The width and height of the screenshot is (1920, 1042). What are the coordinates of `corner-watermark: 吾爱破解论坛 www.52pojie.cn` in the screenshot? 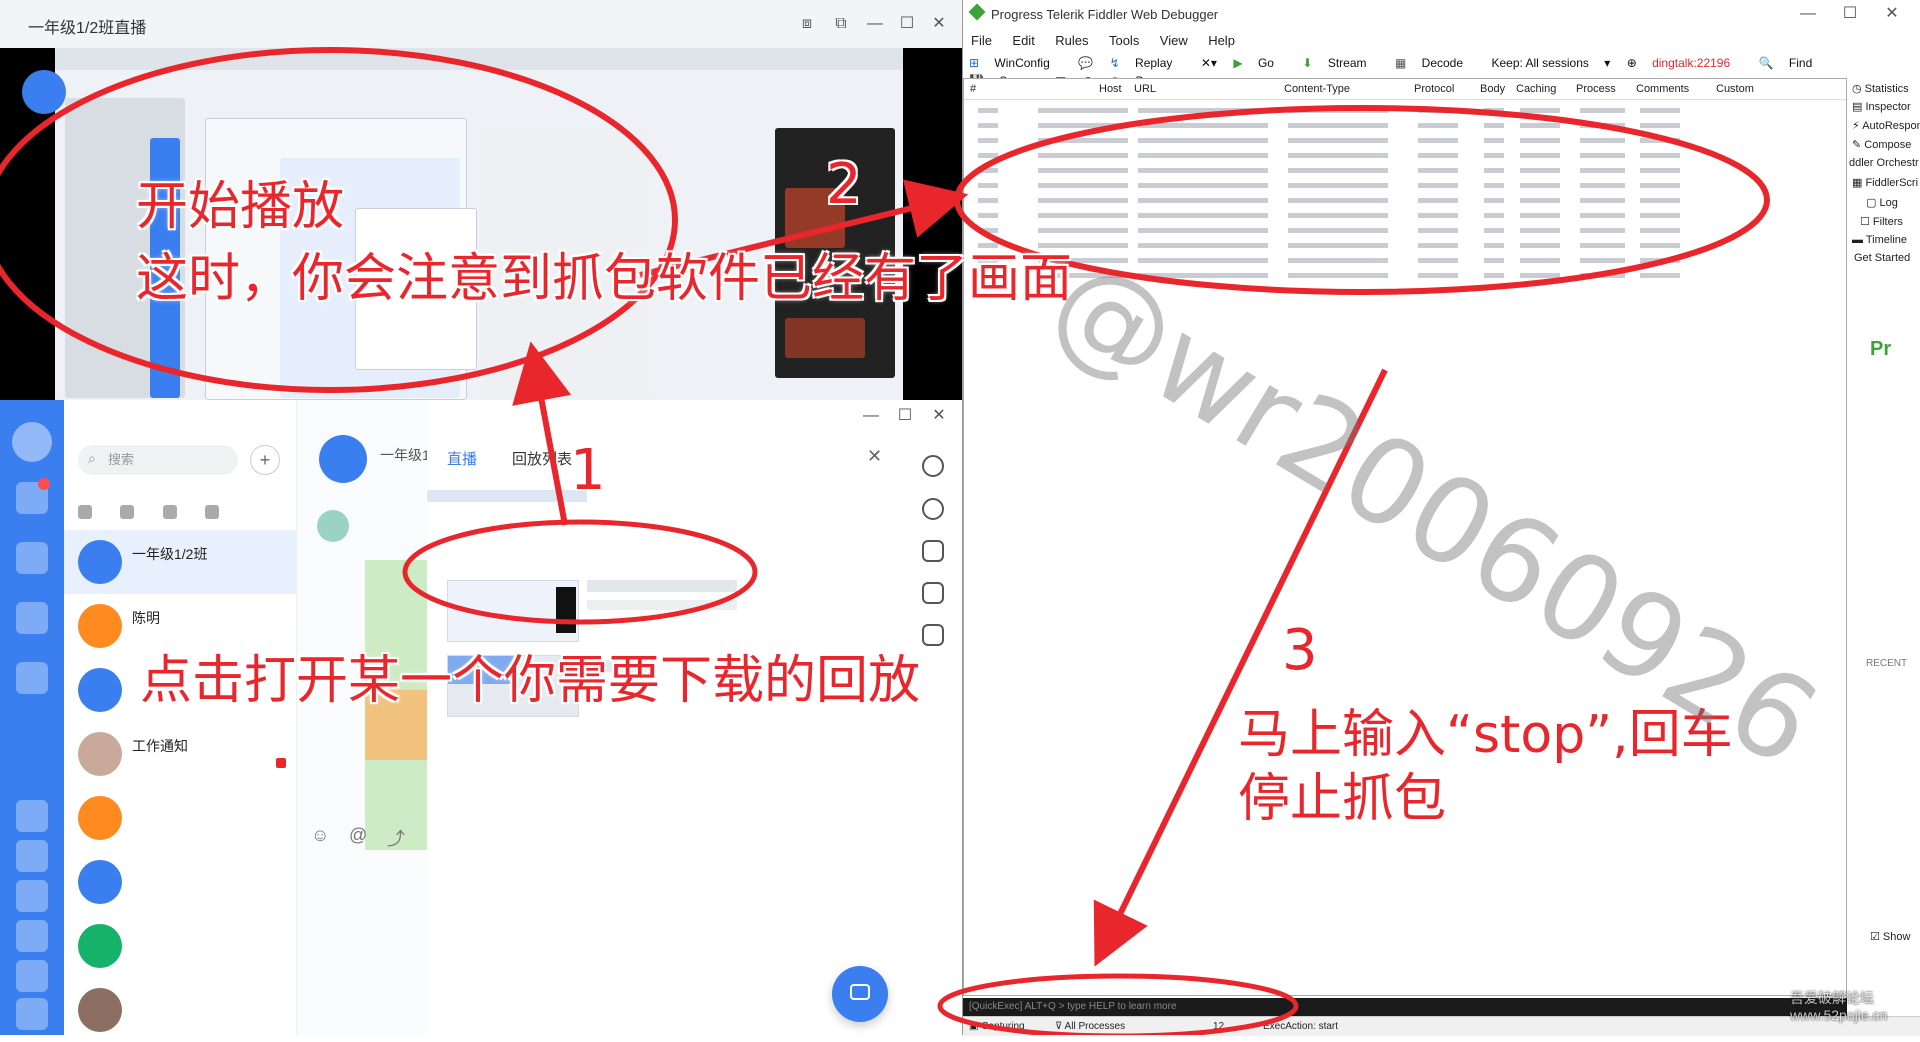 It's located at (1839, 1006).